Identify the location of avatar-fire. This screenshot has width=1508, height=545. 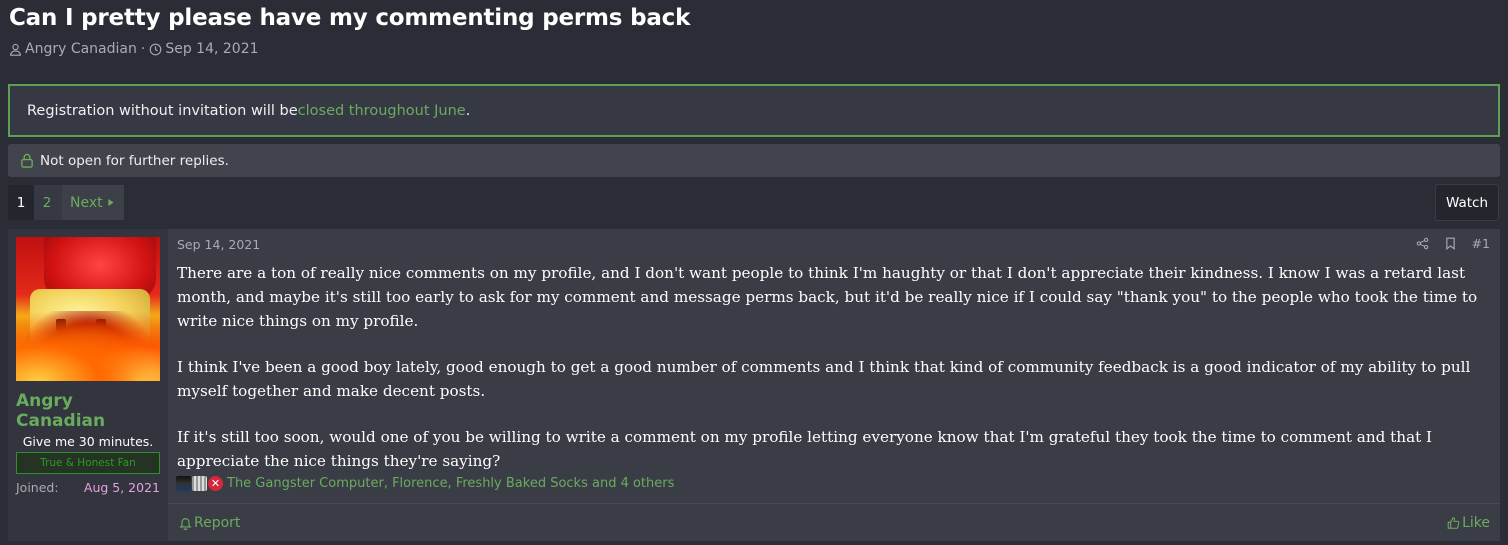
(88, 346).